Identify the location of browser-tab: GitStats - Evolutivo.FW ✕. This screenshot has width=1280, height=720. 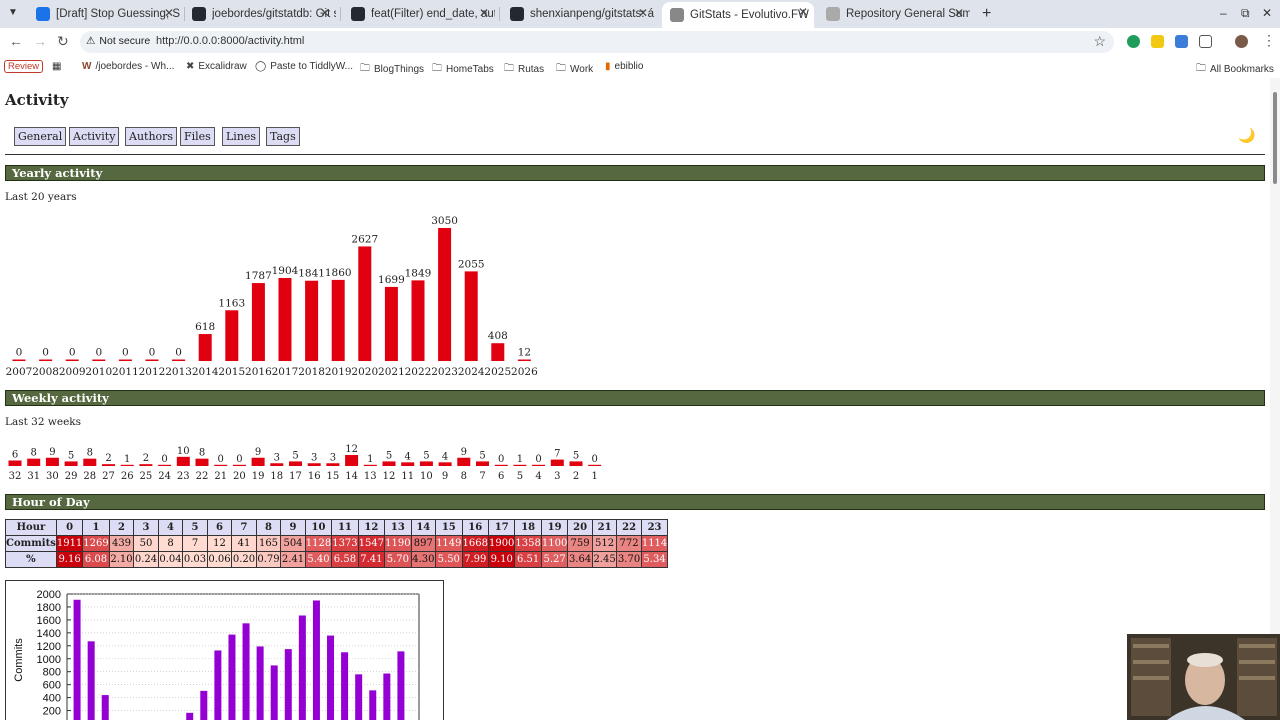
(738, 15).